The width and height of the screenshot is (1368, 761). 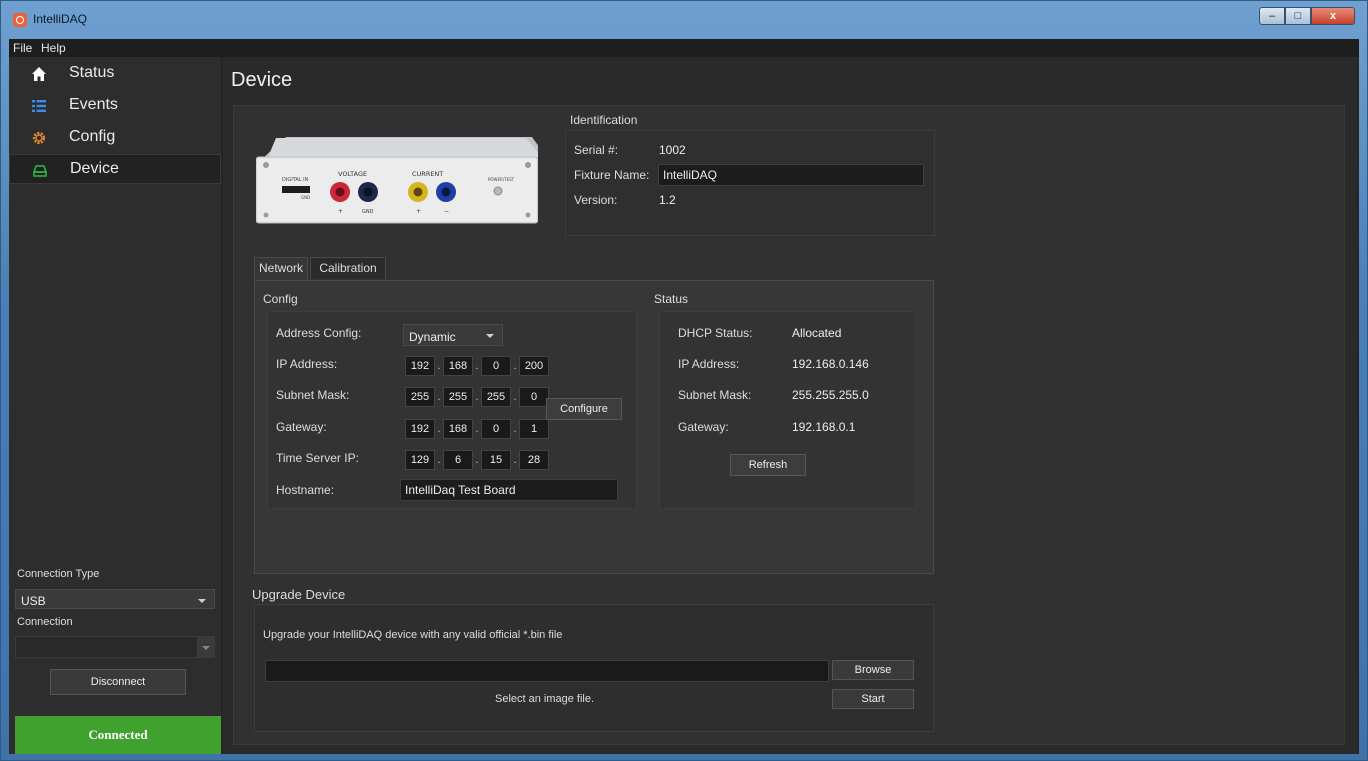 I want to click on address-config-select: Dynamic, so click(x=453, y=335).